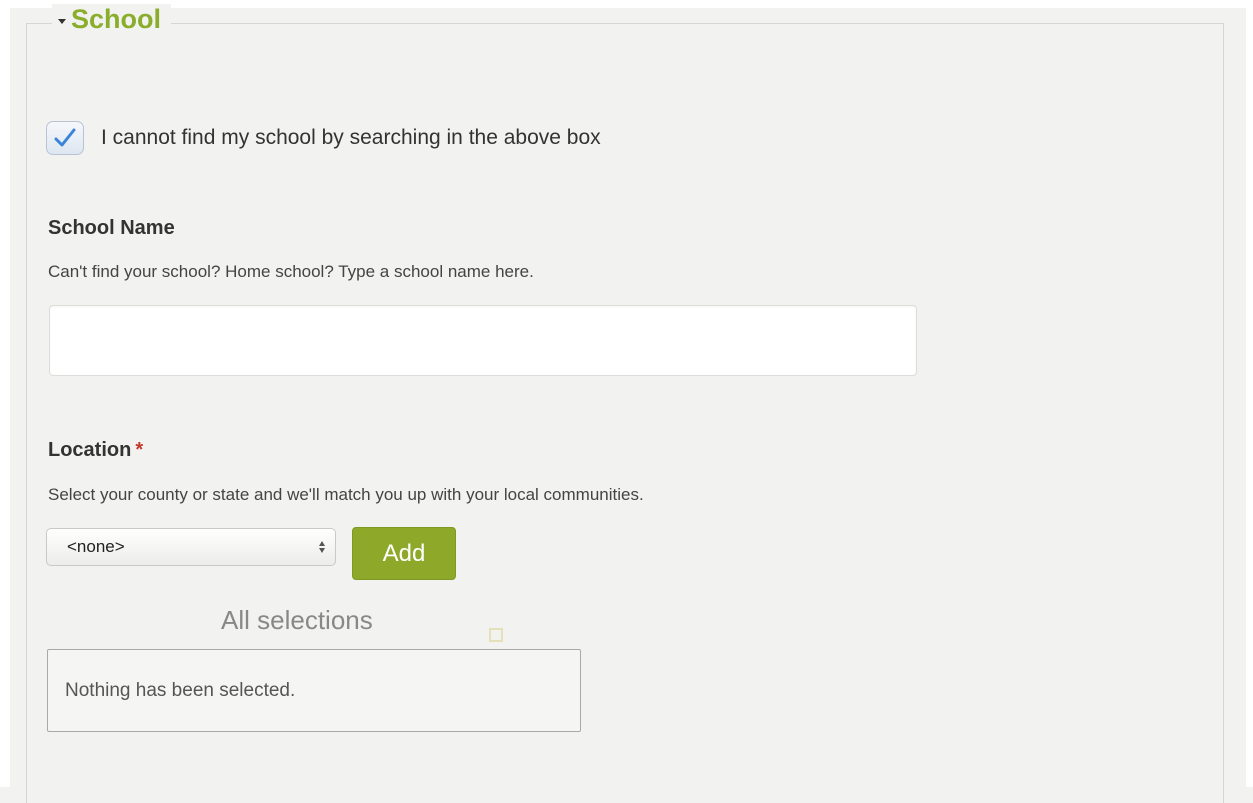  Describe the element at coordinates (116, 19) in the screenshot. I see `section-title: School` at that location.